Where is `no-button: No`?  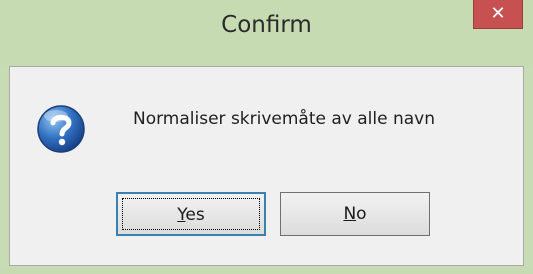 no-button: No is located at coordinates (355, 214).